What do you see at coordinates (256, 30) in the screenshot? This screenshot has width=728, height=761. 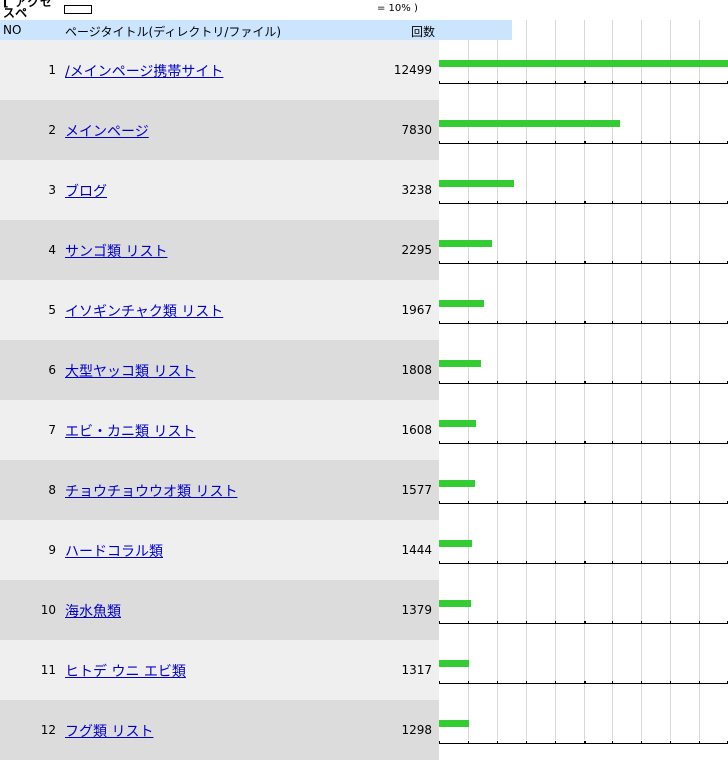 I see `table-header: NO ページタイトル(ディレクトリ/ファイル) 回数` at bounding box center [256, 30].